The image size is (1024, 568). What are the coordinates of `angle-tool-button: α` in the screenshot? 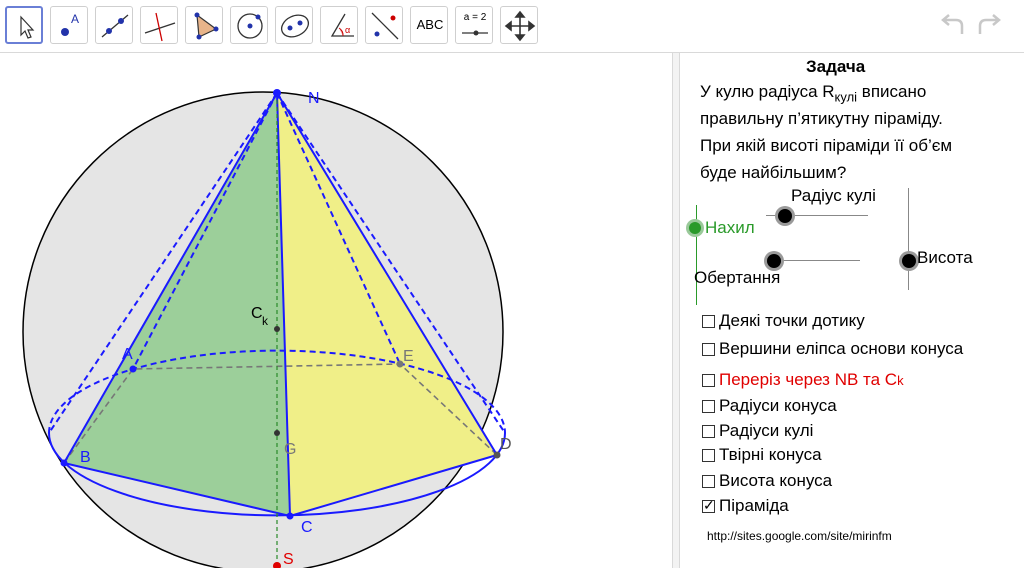 It's located at (339, 25).